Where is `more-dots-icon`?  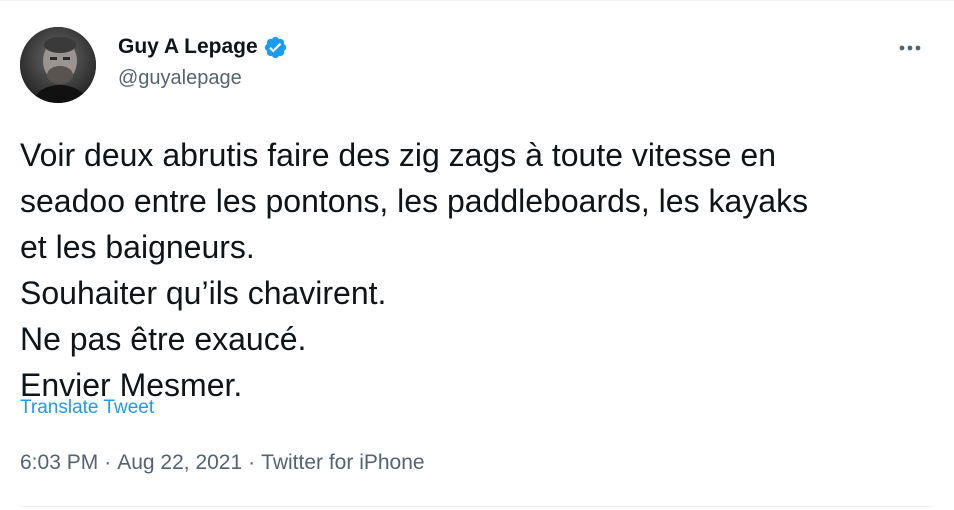
more-dots-icon is located at coordinates (910, 48).